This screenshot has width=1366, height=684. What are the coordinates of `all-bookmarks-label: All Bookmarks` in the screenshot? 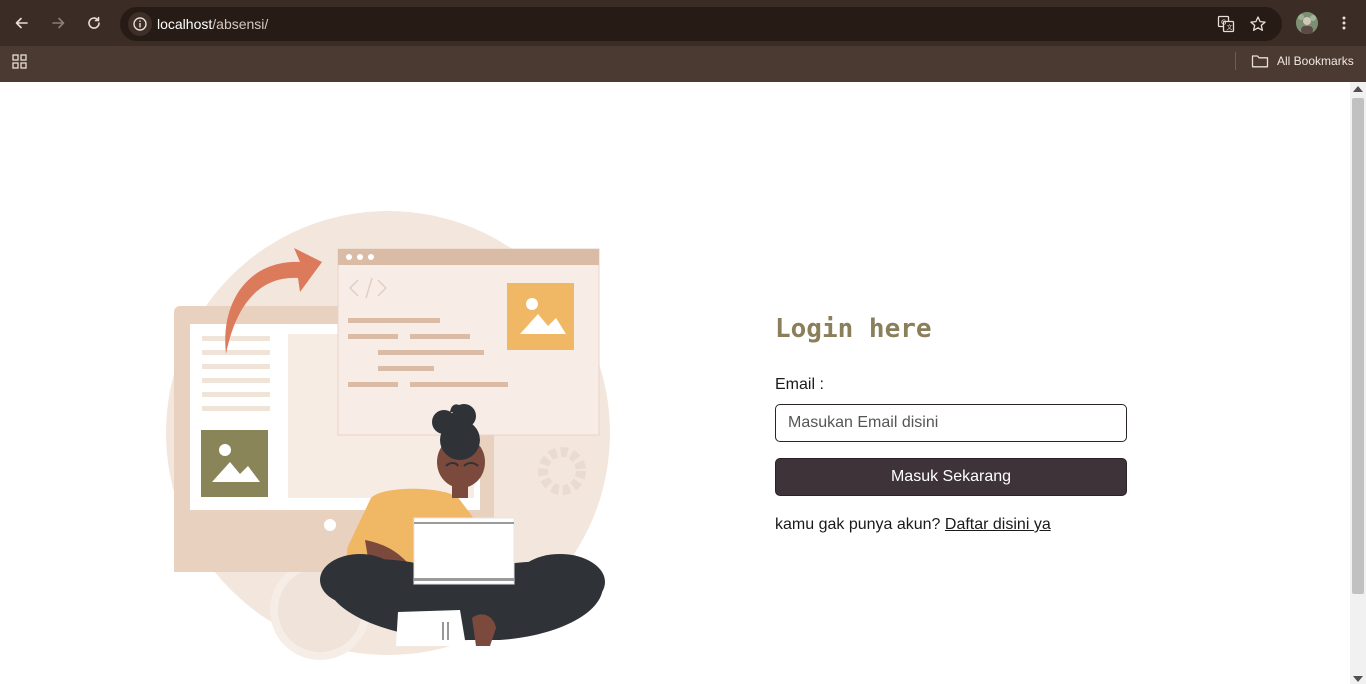 It's located at (1315, 61).